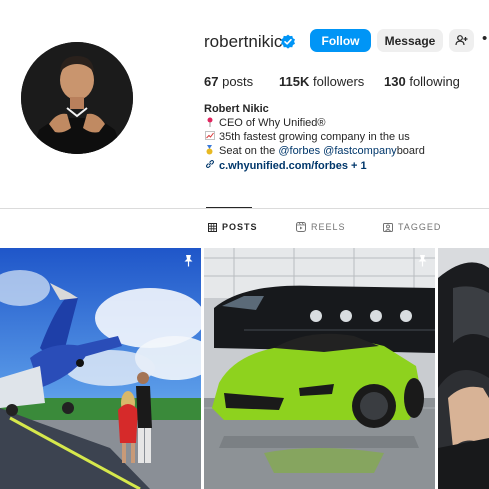  I want to click on active-tab-indicator, so click(229, 207).